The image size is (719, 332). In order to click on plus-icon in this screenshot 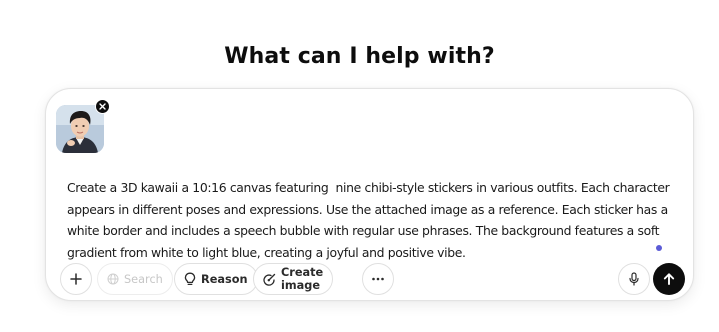, I will do `click(76, 279)`.